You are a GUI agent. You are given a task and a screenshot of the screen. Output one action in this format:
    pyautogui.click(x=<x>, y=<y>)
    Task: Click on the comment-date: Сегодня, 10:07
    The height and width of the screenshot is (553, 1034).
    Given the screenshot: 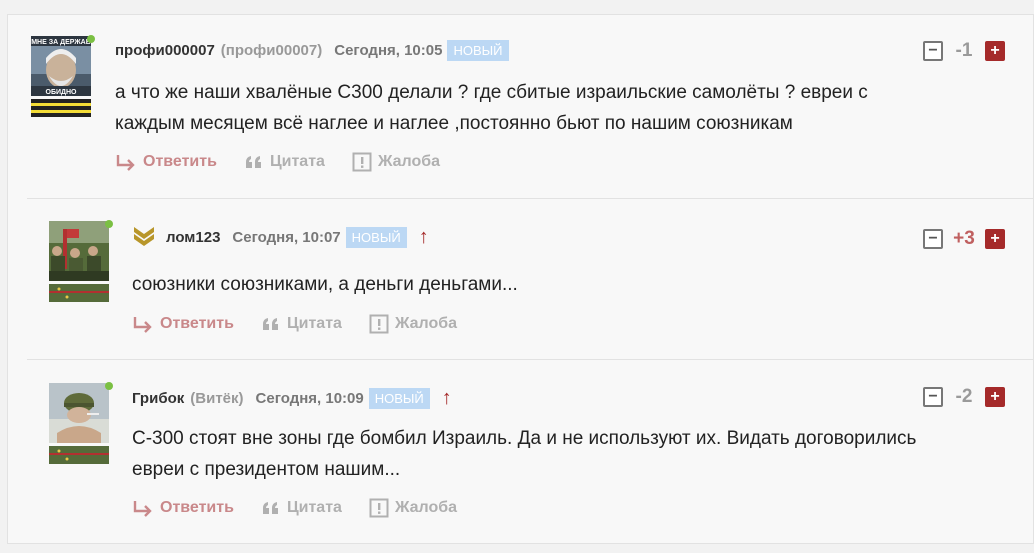 What is the action you would take?
    pyautogui.click(x=286, y=237)
    